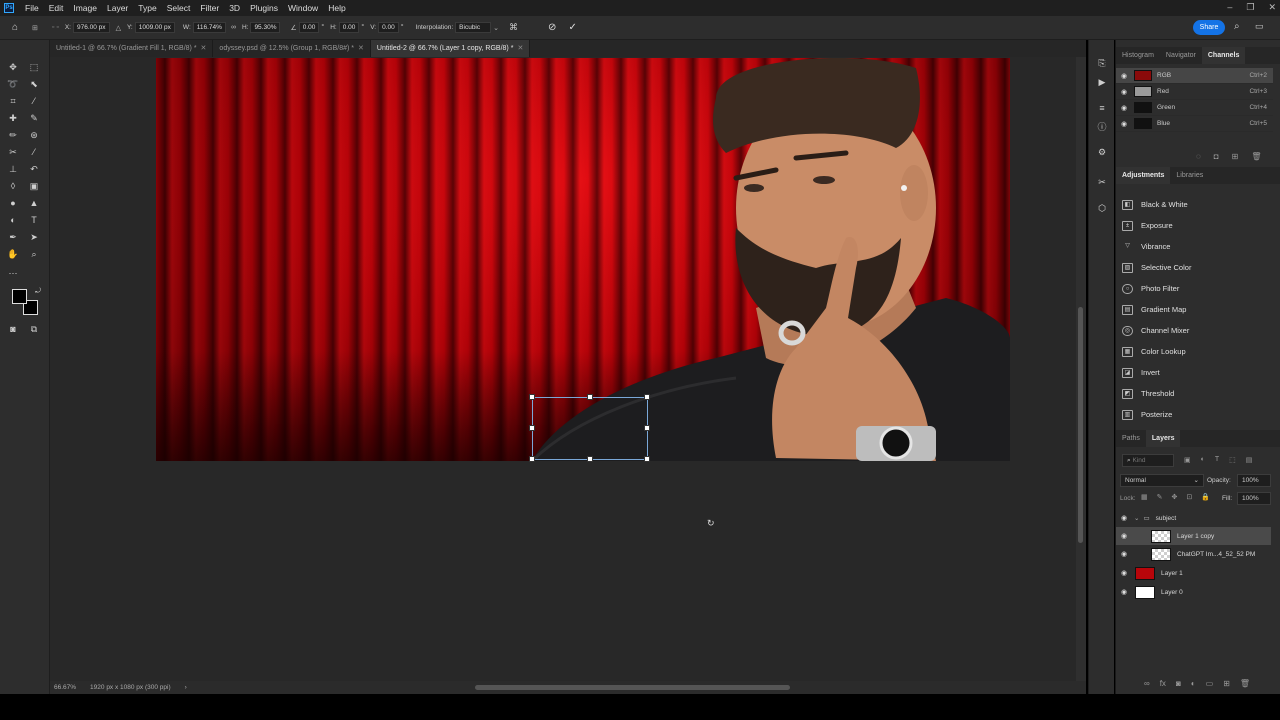  What do you see at coordinates (1209, 27) in the screenshot?
I see `share-button: Share` at bounding box center [1209, 27].